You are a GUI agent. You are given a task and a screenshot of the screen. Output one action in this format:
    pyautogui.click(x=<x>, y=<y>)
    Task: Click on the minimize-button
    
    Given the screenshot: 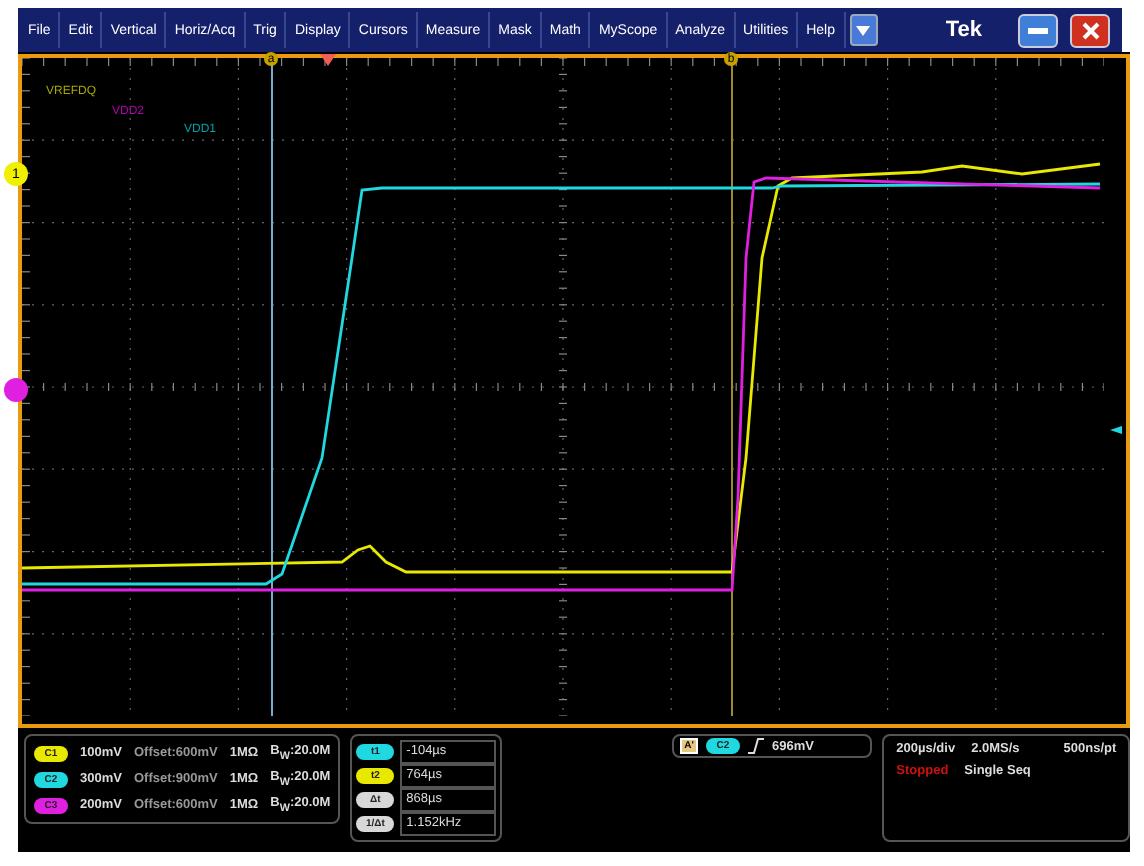 What is the action you would take?
    pyautogui.click(x=1038, y=30)
    